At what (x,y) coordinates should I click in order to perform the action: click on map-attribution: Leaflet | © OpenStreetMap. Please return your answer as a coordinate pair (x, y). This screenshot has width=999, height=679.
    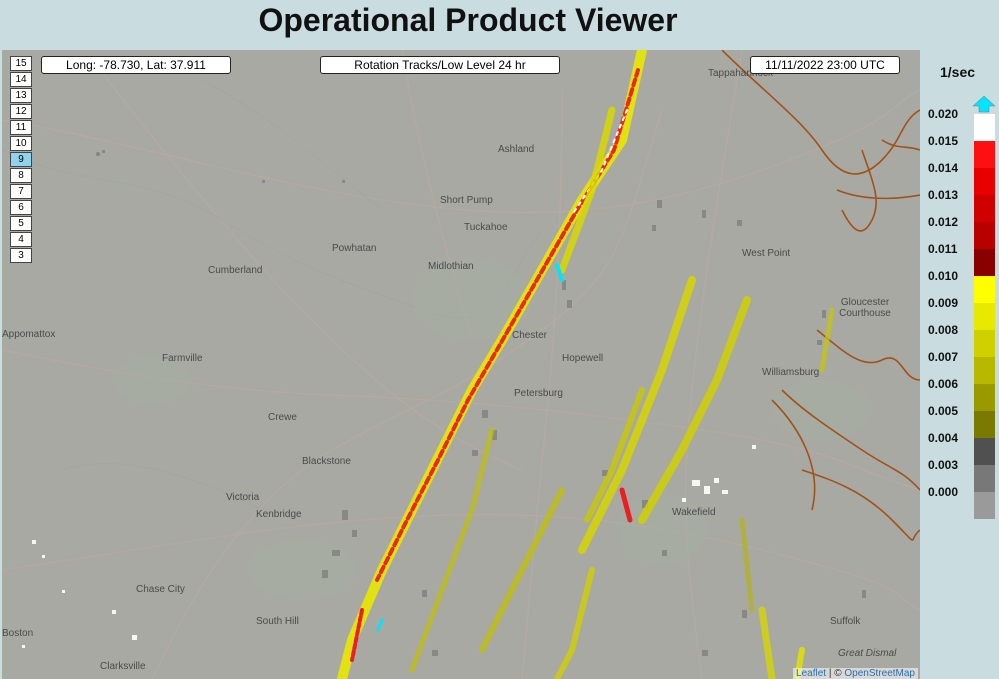
    Looking at the image, I should click on (855, 673).